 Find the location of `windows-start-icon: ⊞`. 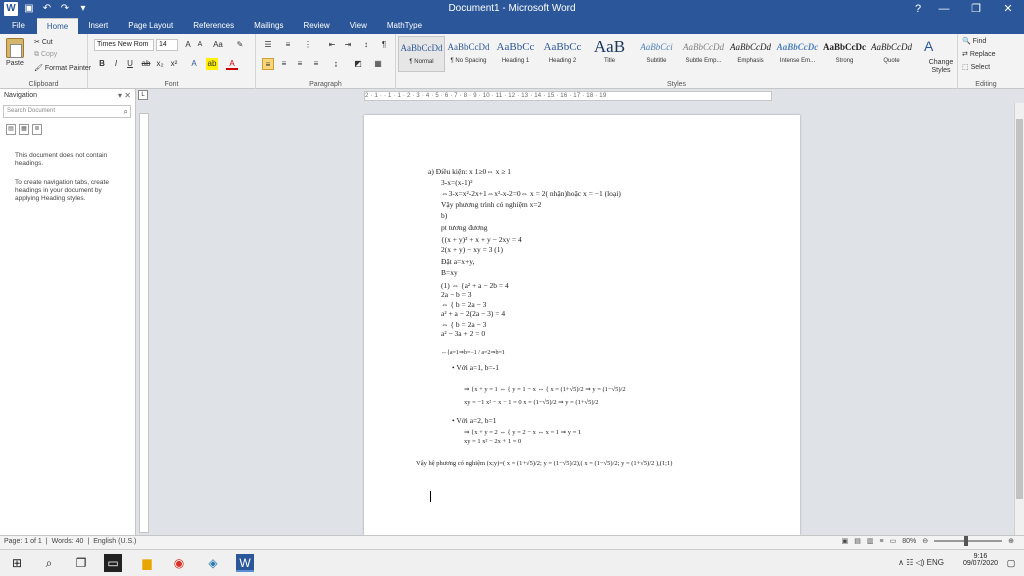

windows-start-icon: ⊞ is located at coordinates (17, 563).